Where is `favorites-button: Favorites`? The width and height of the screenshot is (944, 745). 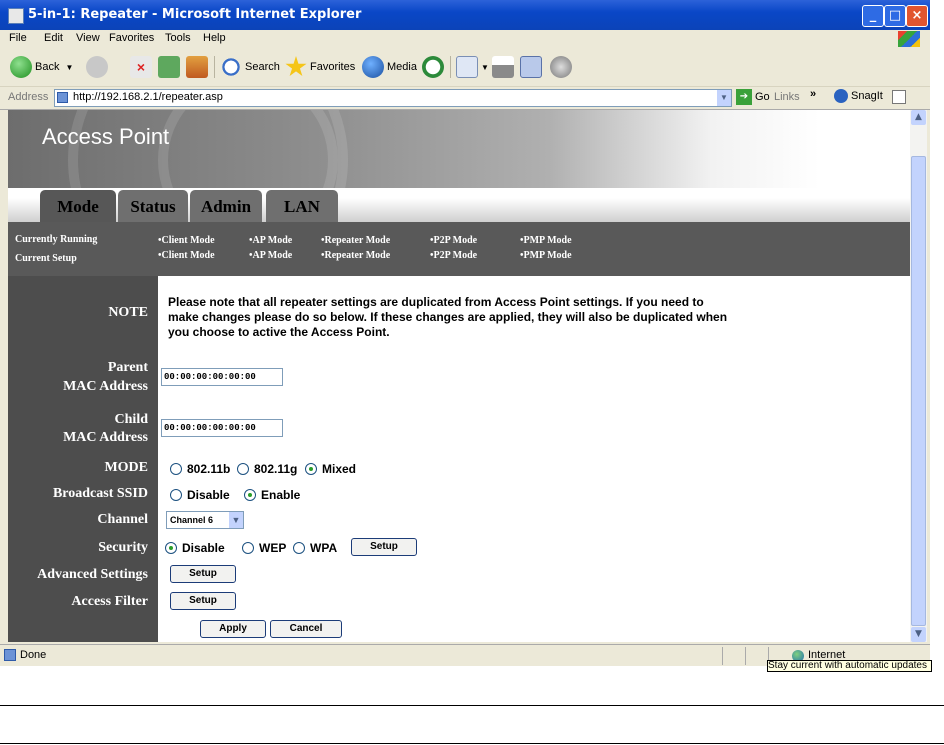 favorites-button: Favorites is located at coordinates (320, 67).